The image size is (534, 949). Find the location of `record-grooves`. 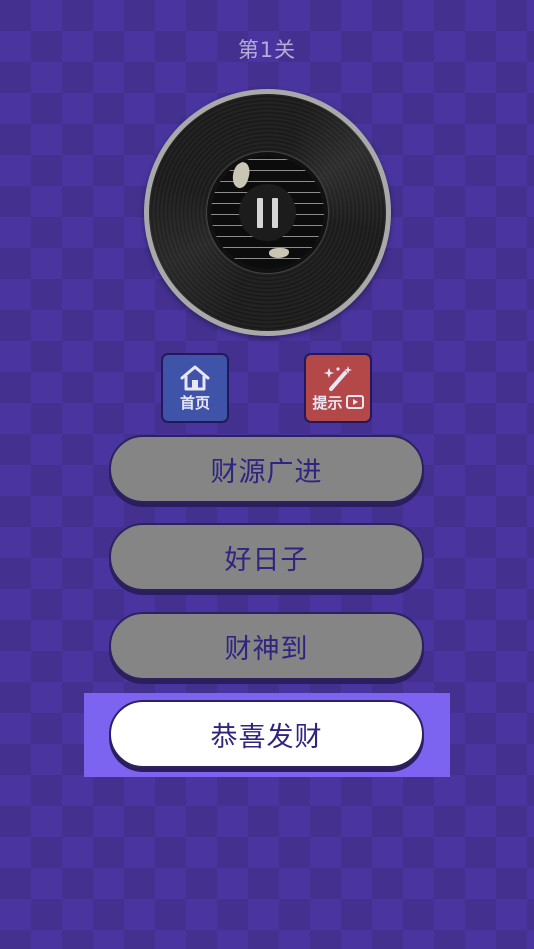

record-grooves is located at coordinates (267, 212).